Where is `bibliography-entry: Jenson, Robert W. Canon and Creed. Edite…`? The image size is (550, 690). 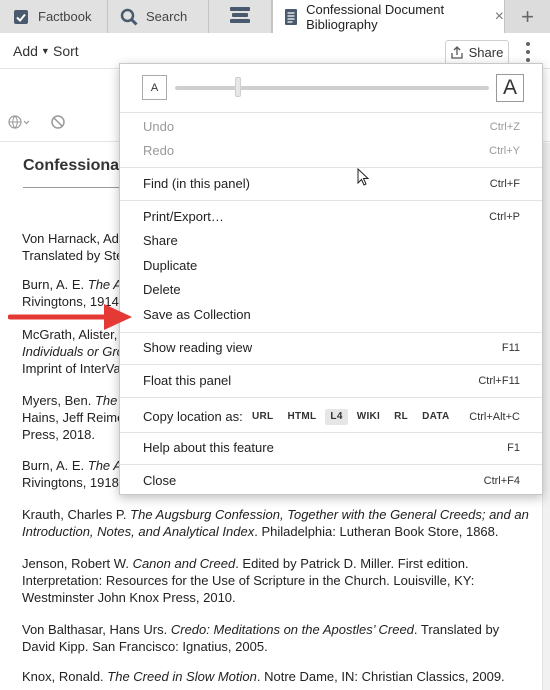
bibliography-entry: Jenson, Robert W. Canon and Creed. Edite… is located at coordinates (272, 580).